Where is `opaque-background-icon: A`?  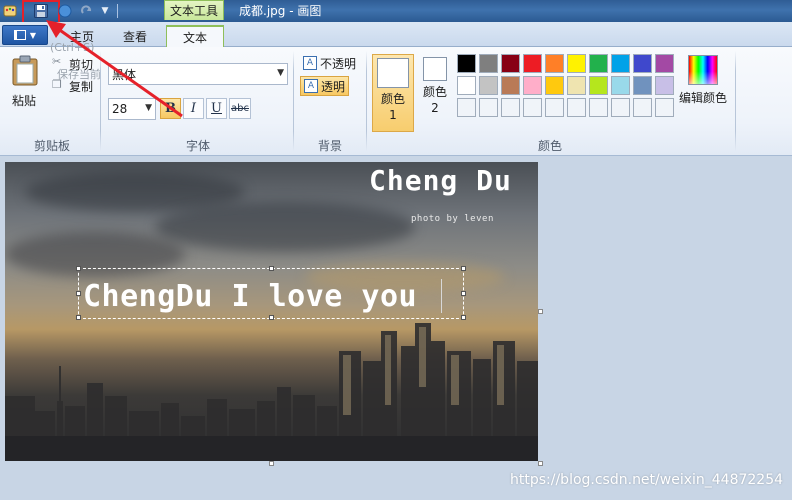 opaque-background-icon: A is located at coordinates (310, 63).